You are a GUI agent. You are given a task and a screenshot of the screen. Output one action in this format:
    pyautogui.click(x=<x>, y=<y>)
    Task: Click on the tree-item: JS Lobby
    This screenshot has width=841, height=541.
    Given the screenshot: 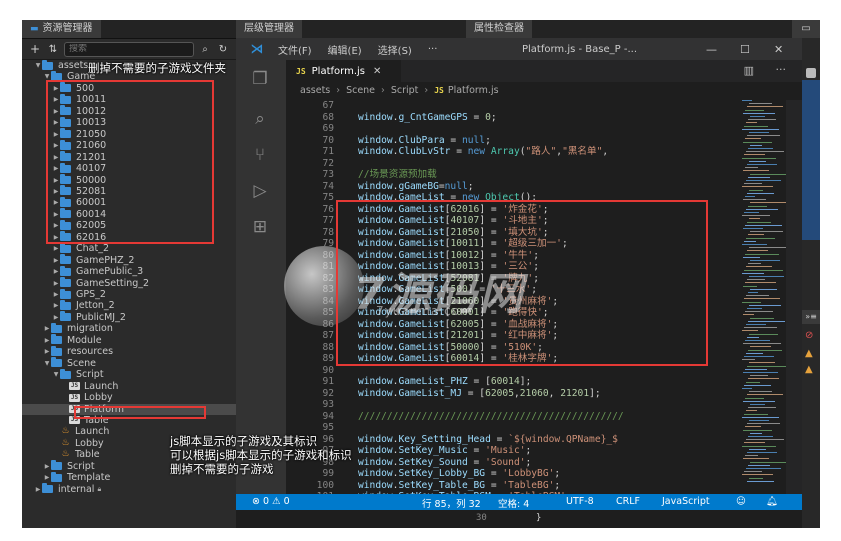 What is the action you would take?
    pyautogui.click(x=129, y=397)
    